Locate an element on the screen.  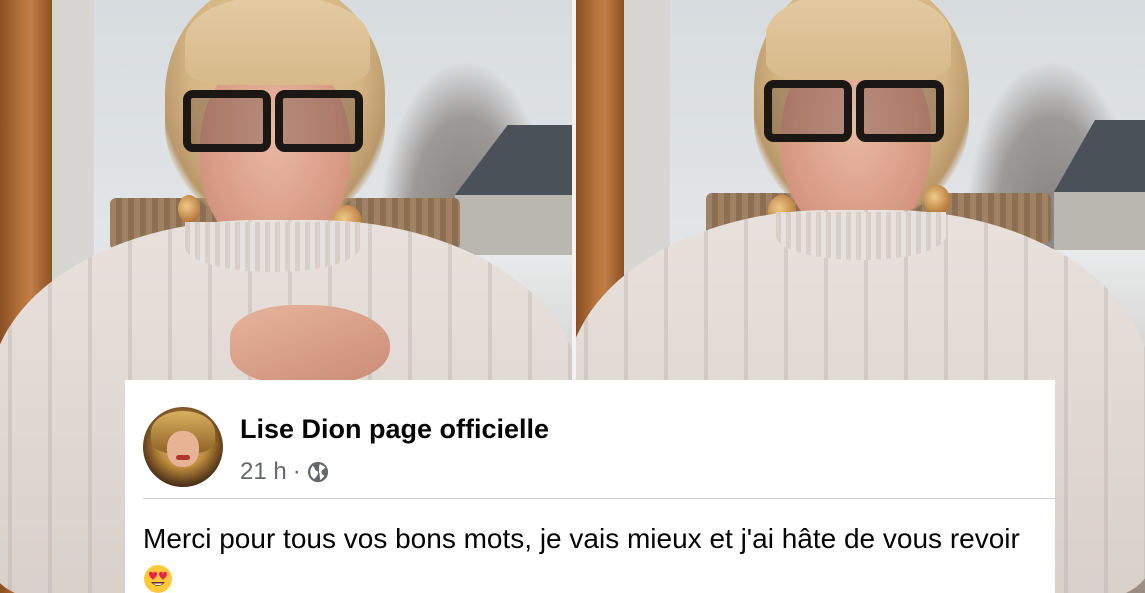
post-meta: 21 h · is located at coordinates (284, 472).